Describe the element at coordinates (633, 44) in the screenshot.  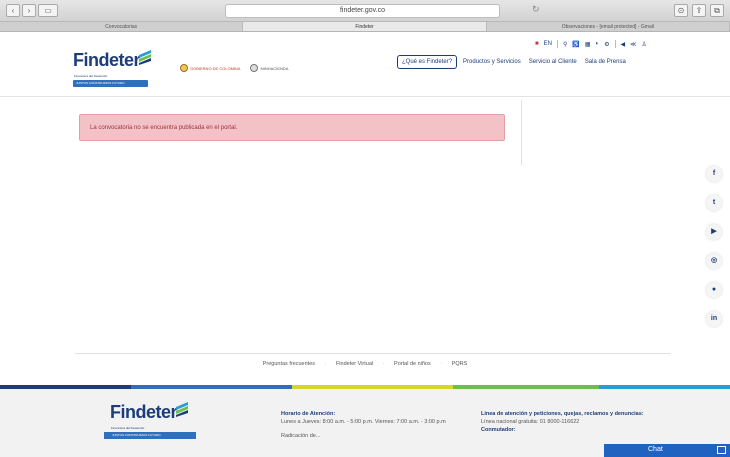
I see `share-icon: ≪` at that location.